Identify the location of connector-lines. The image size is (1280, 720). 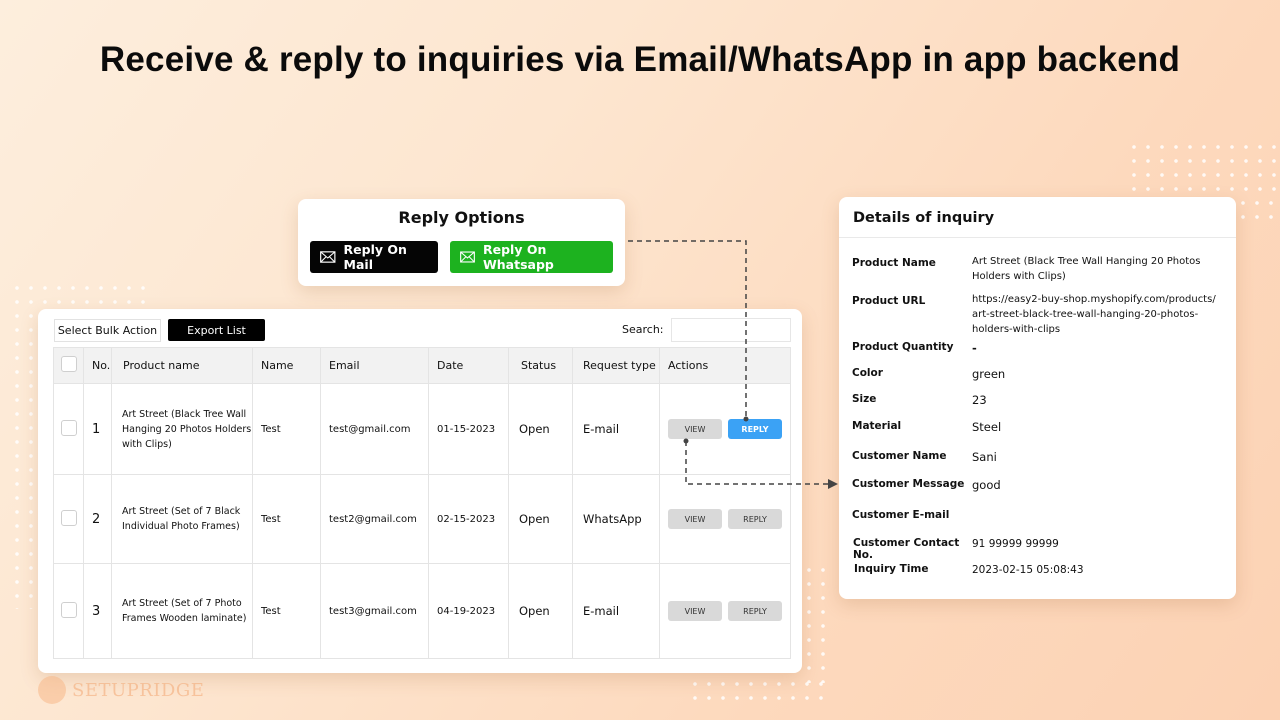
(733, 364).